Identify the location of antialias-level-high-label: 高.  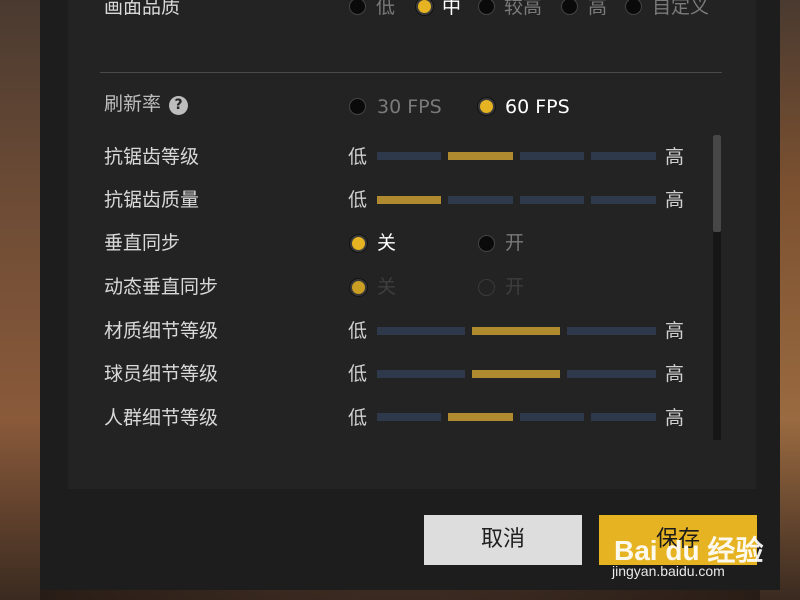
(675, 157).